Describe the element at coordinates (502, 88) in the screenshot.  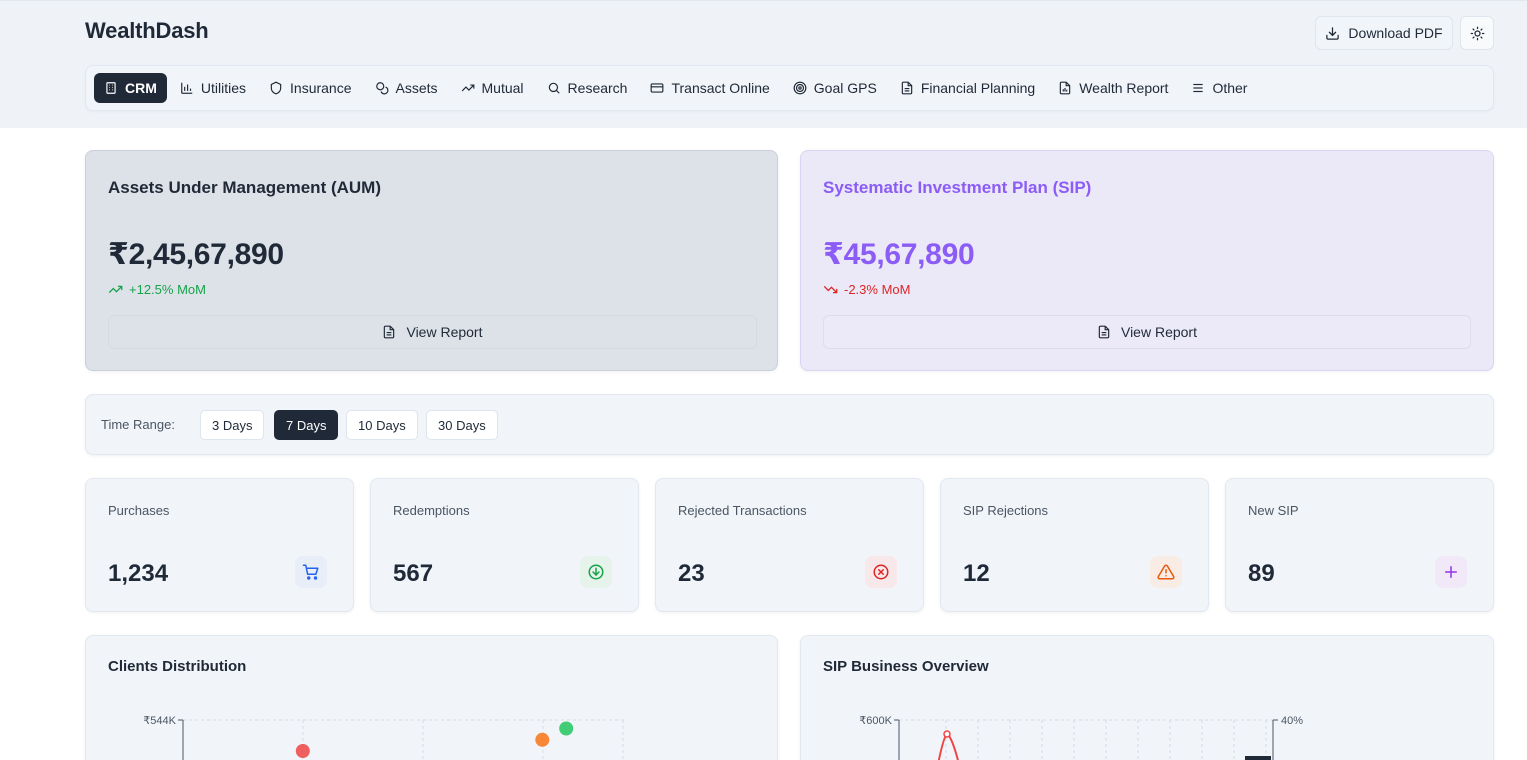
I see `nav-item-label: Mutual` at that location.